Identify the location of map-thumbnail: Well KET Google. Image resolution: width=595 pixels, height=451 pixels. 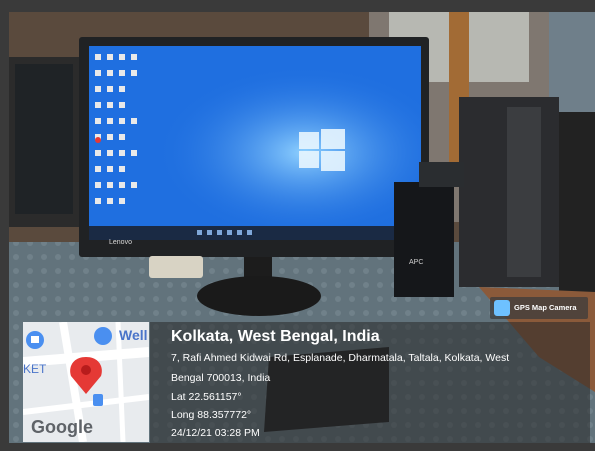
(86, 382).